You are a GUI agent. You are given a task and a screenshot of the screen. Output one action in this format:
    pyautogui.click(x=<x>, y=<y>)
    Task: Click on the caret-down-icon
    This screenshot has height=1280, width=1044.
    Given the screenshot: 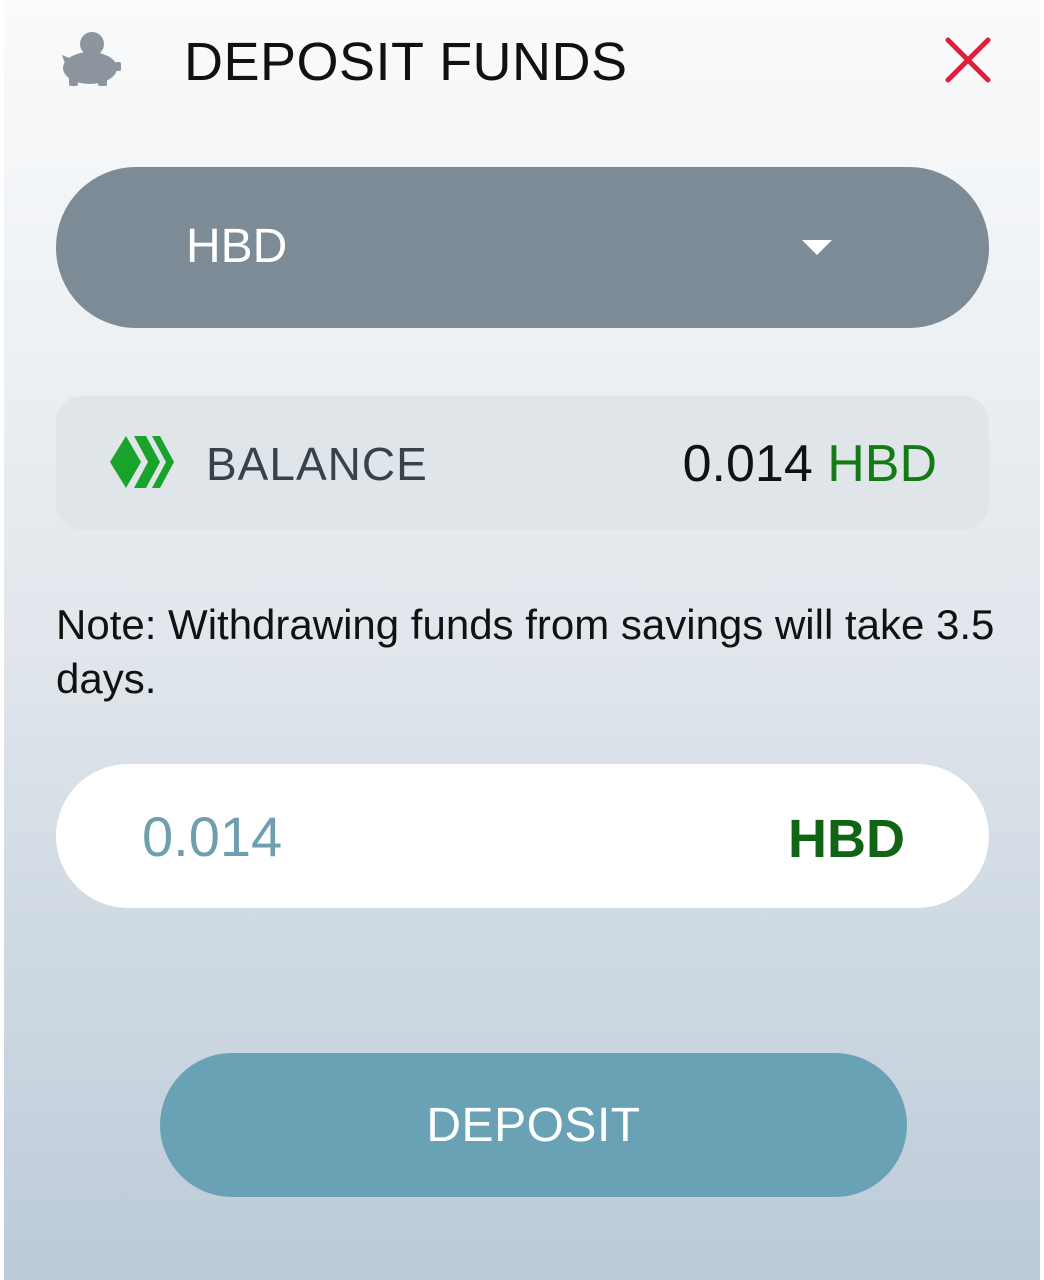 What is the action you would take?
    pyautogui.click(x=817, y=247)
    